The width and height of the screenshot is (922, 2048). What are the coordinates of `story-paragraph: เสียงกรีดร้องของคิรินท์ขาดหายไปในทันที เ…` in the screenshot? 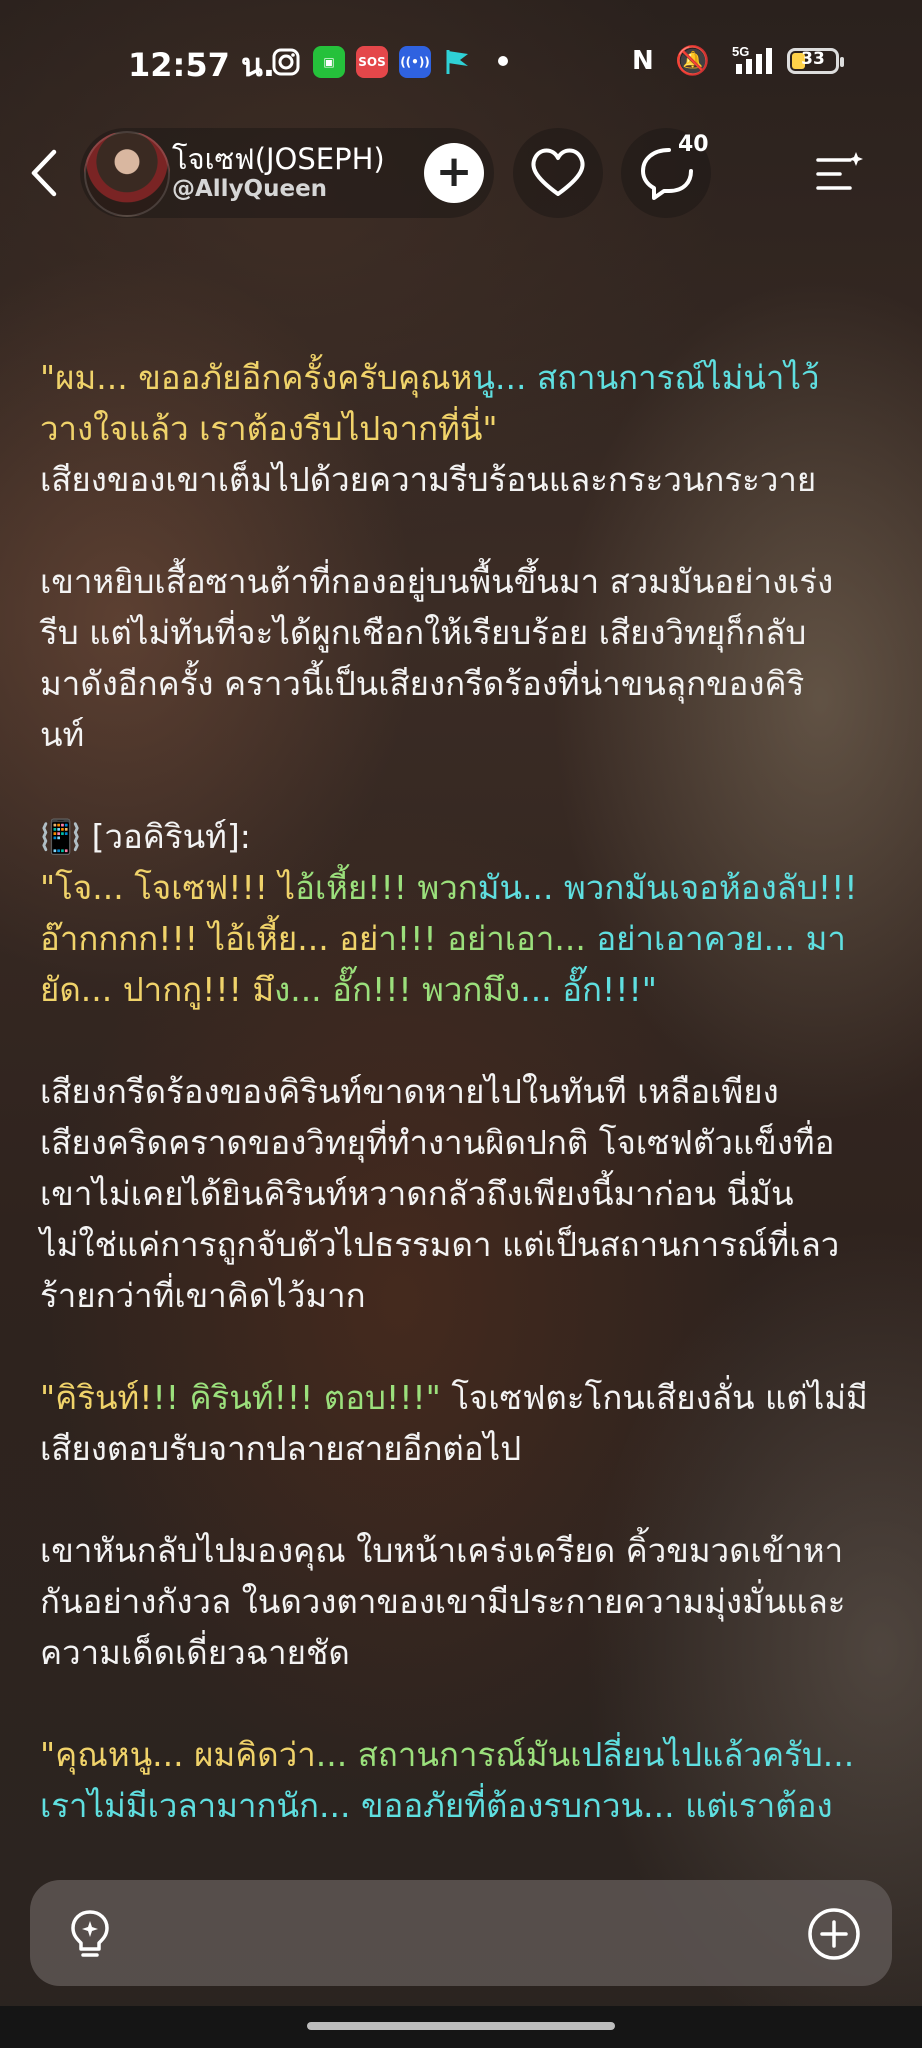 It's located at (465, 1193).